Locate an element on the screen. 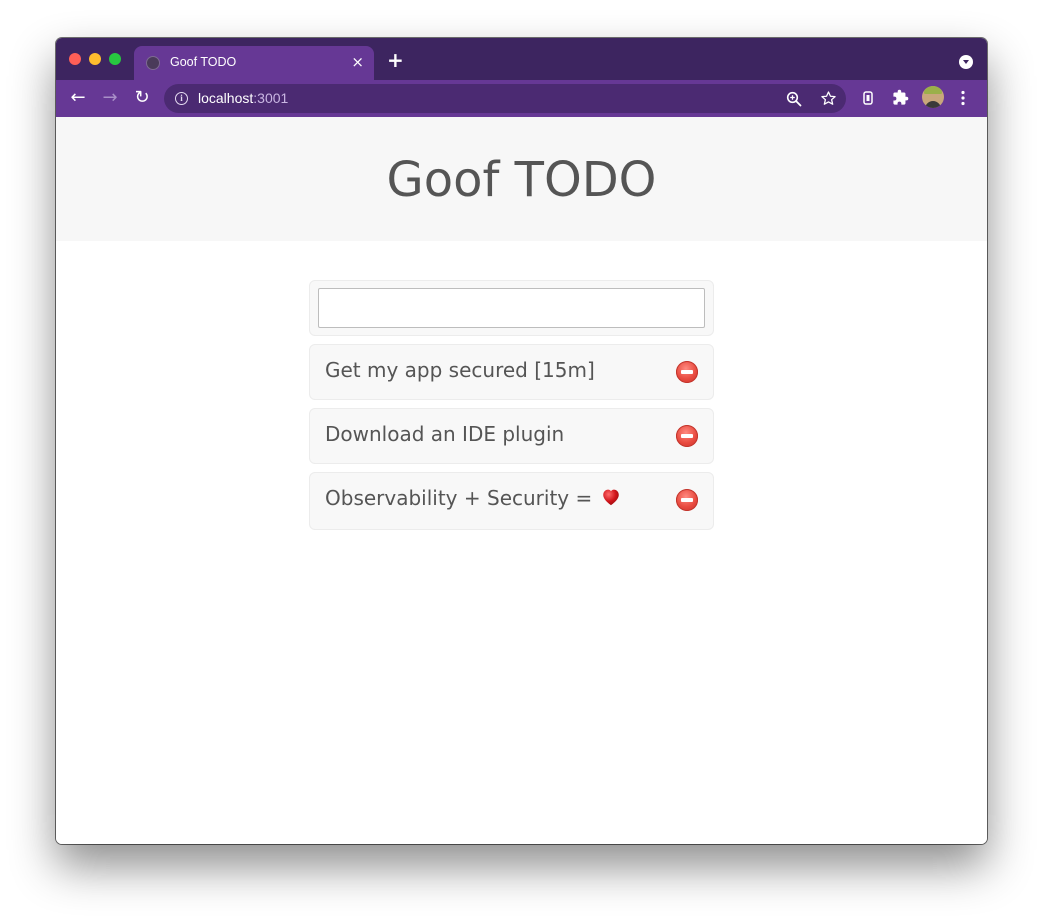 The height and width of the screenshot is (918, 1043). heart-icon is located at coordinates (610, 497).